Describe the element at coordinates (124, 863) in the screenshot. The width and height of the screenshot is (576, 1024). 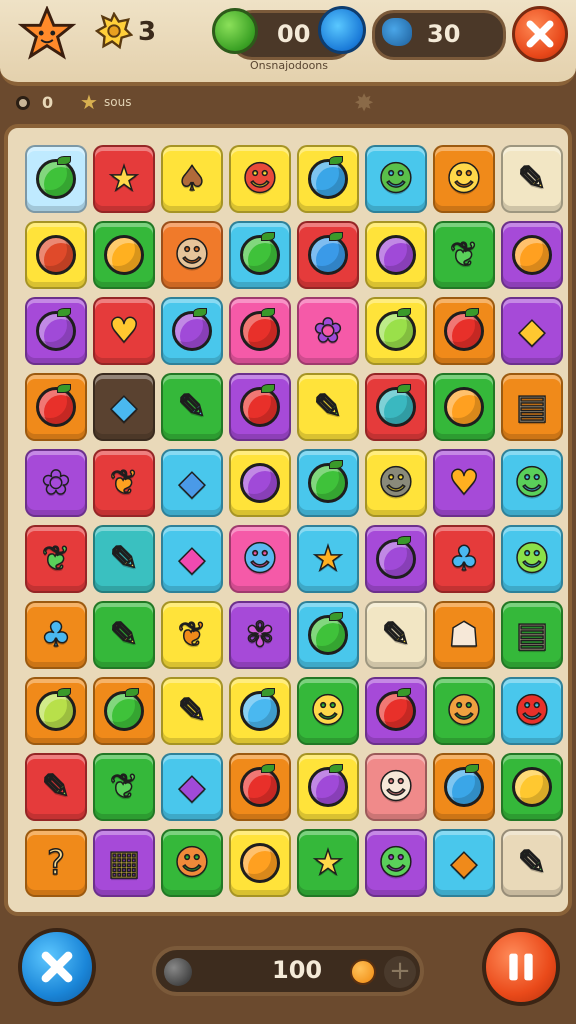
I see `tile: ▦` at that location.